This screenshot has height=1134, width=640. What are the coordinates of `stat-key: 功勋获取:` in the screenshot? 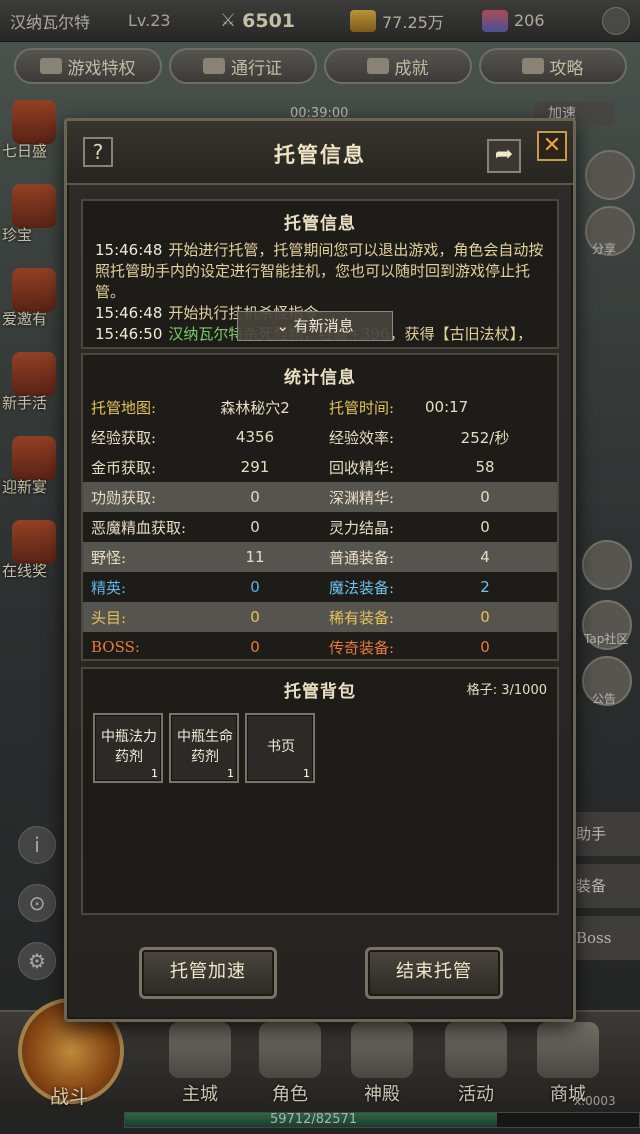 It's located at (124, 497).